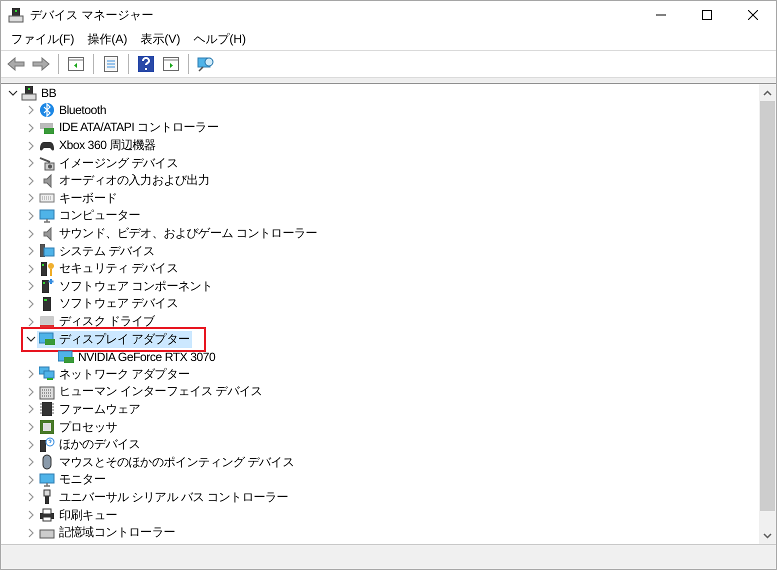  What do you see at coordinates (126, 286) in the screenshot?
I see `tree-item: ソフトウェア コンポーネント` at bounding box center [126, 286].